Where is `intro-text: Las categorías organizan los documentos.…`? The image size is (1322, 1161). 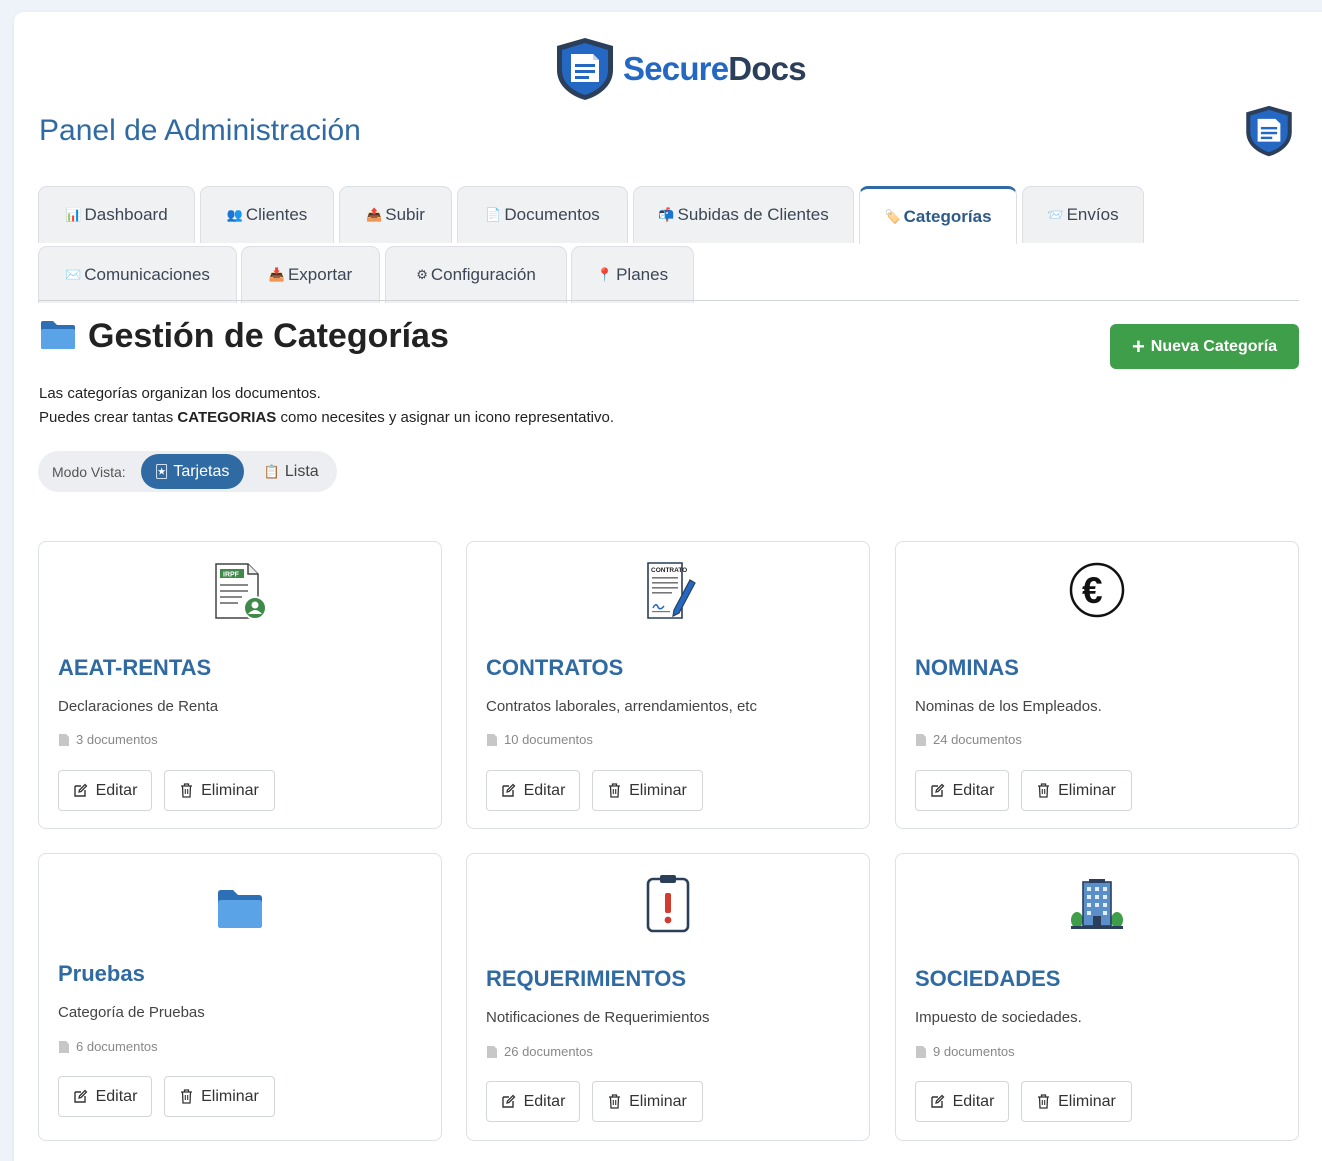 intro-text: Las categorías organizan los documentos.… is located at coordinates (327, 405).